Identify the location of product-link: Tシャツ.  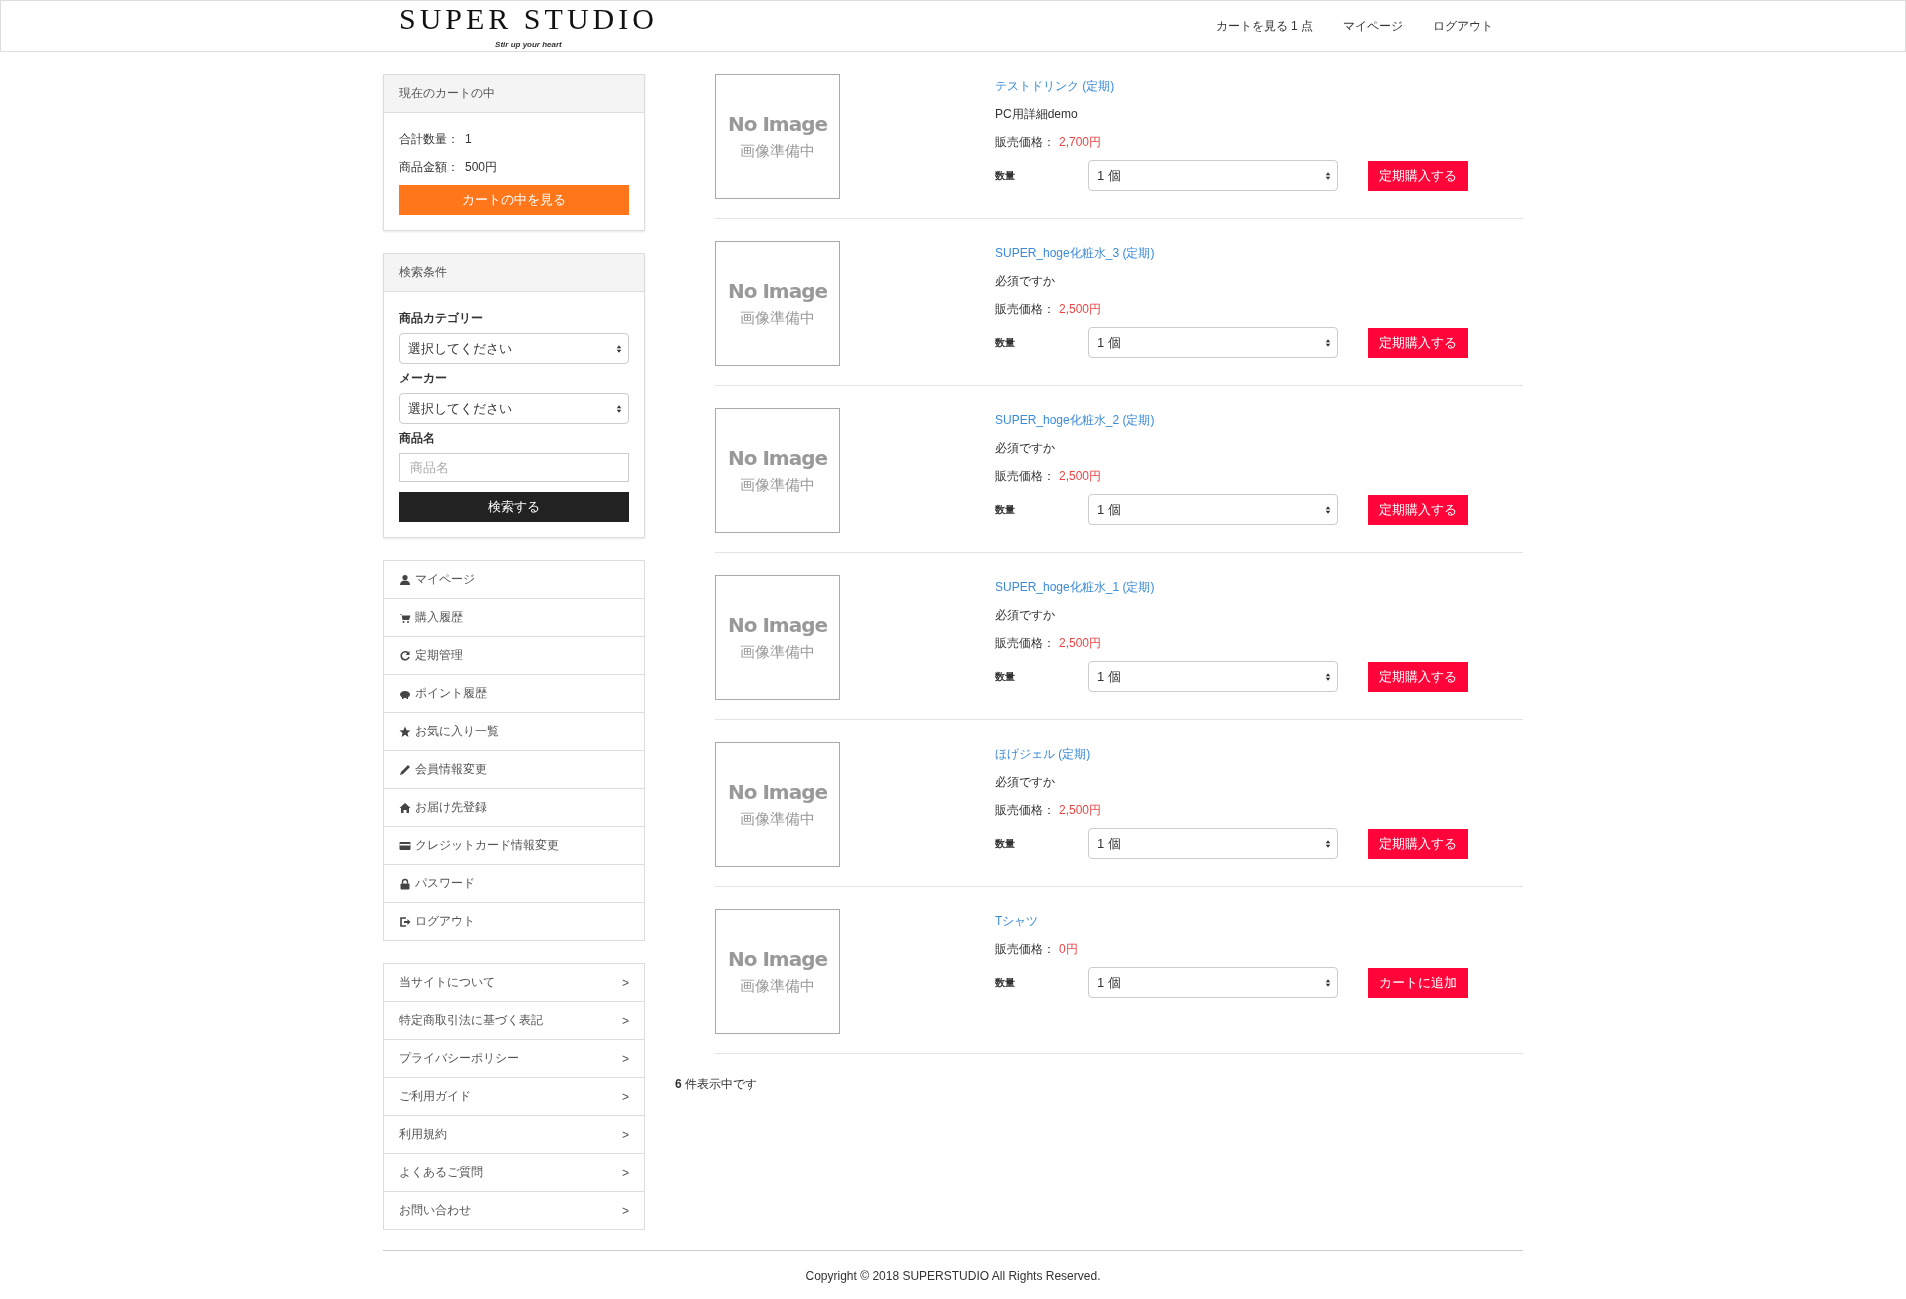
(1231, 921).